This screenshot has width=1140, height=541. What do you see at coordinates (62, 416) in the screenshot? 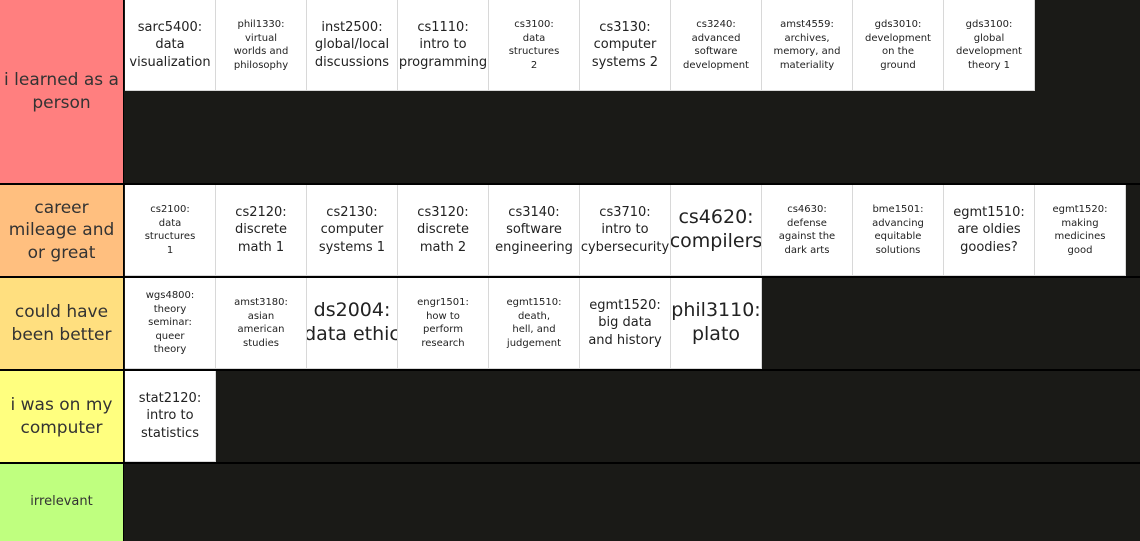
I see `tier-label: i was on my computer` at bounding box center [62, 416].